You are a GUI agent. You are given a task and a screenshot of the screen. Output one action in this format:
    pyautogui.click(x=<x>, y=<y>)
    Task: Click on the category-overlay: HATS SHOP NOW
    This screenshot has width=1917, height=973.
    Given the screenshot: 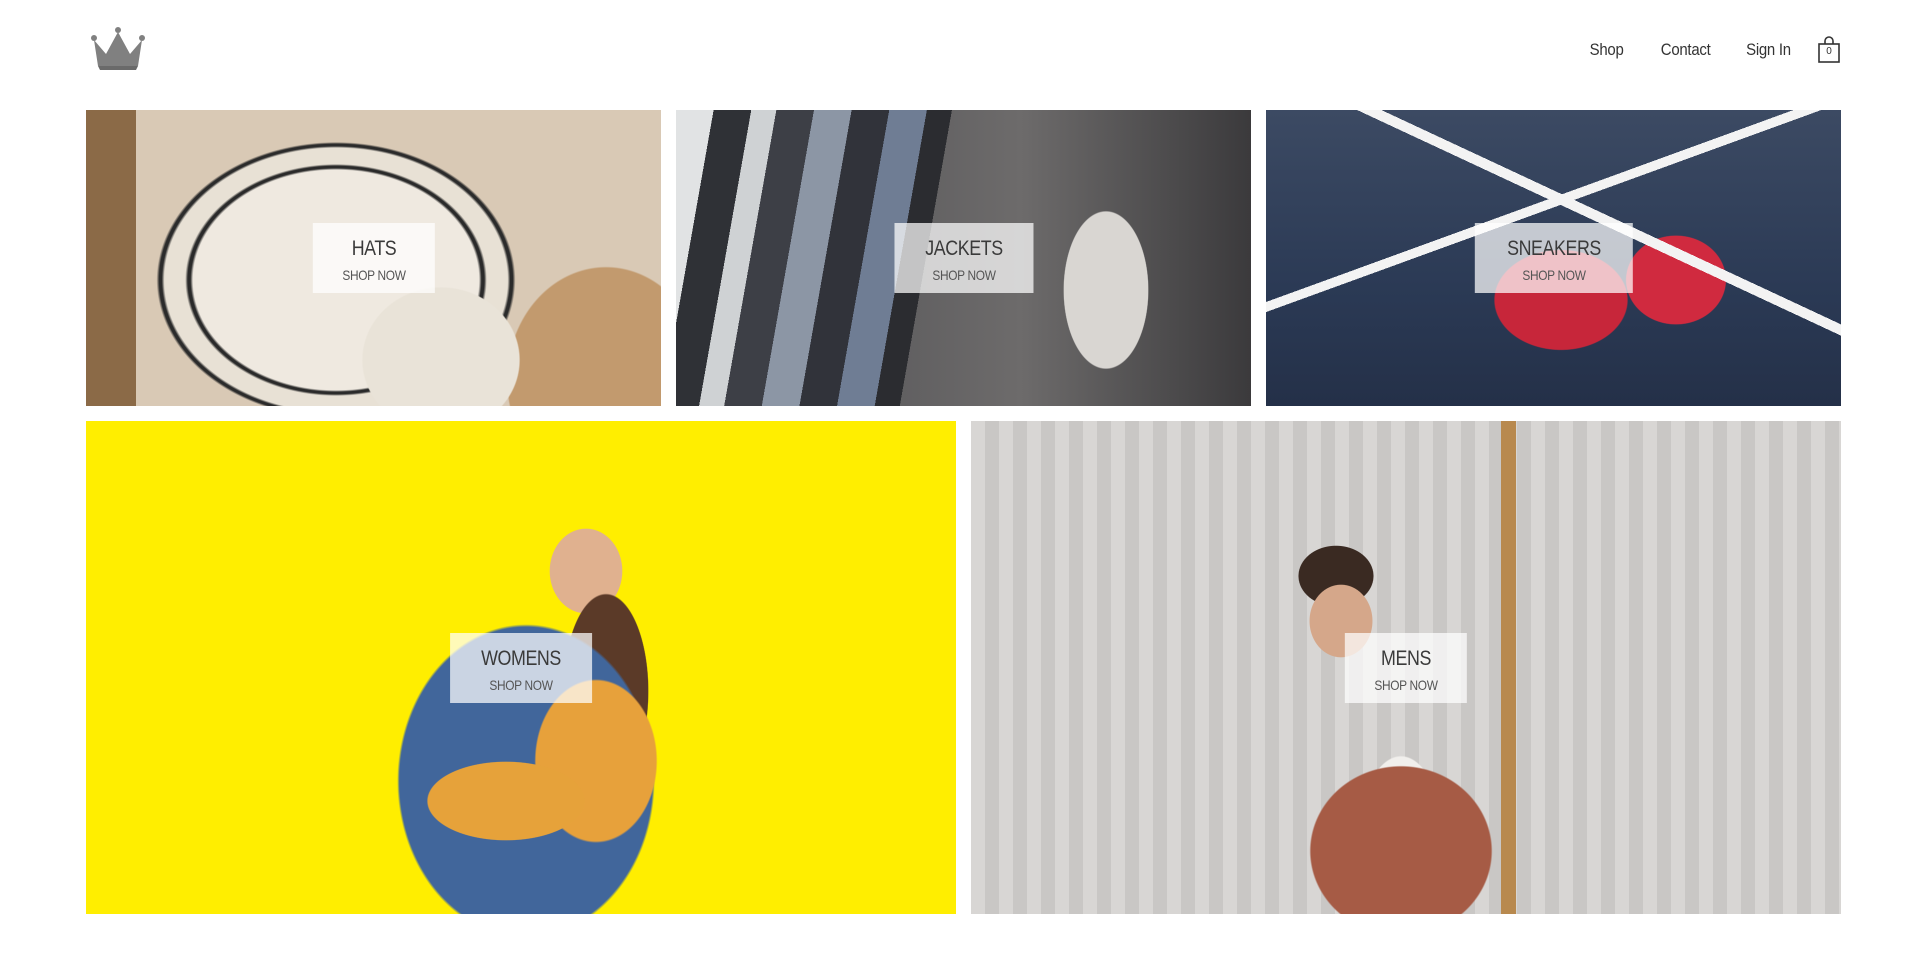 What is the action you would take?
    pyautogui.click(x=373, y=258)
    